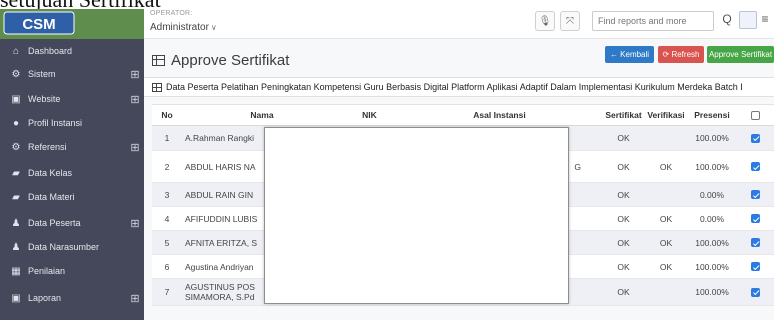 The image size is (774, 320). Describe the element at coordinates (167, 115) in the screenshot. I see `header-no: No` at that location.